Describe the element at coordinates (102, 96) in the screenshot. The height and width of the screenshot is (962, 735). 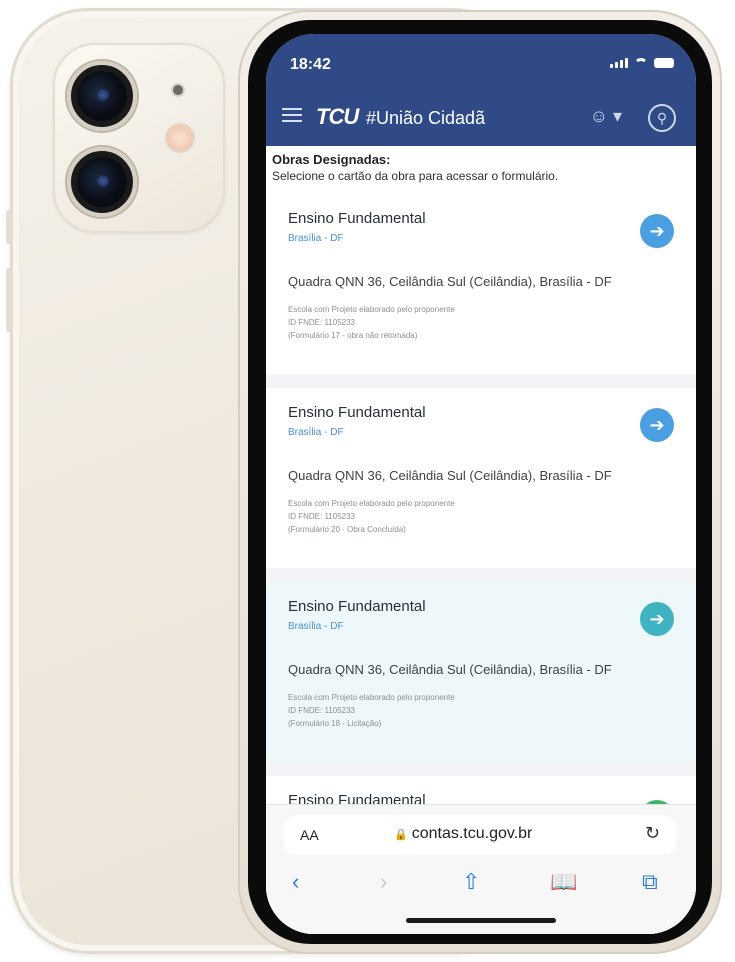
I see `camera-lens-top` at that location.